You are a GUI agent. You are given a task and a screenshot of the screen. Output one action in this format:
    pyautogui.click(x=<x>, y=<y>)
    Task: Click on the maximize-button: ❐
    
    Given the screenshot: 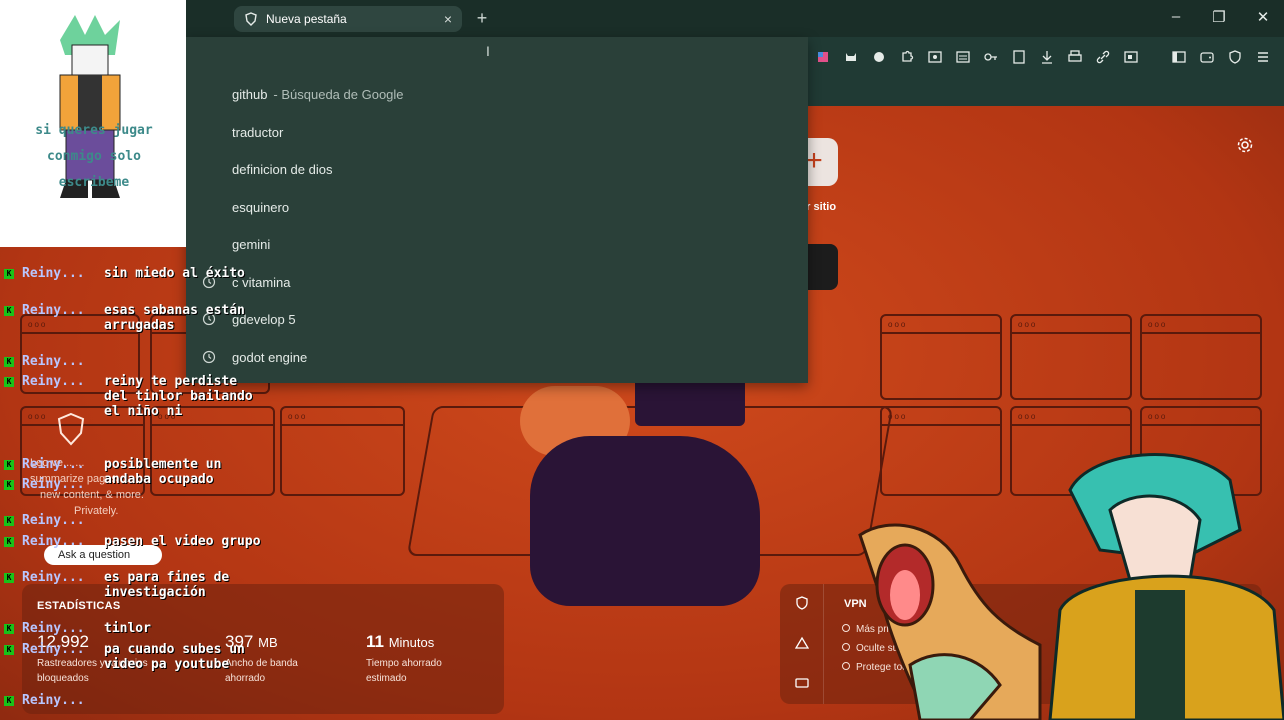 What is the action you would take?
    pyautogui.click(x=1219, y=17)
    